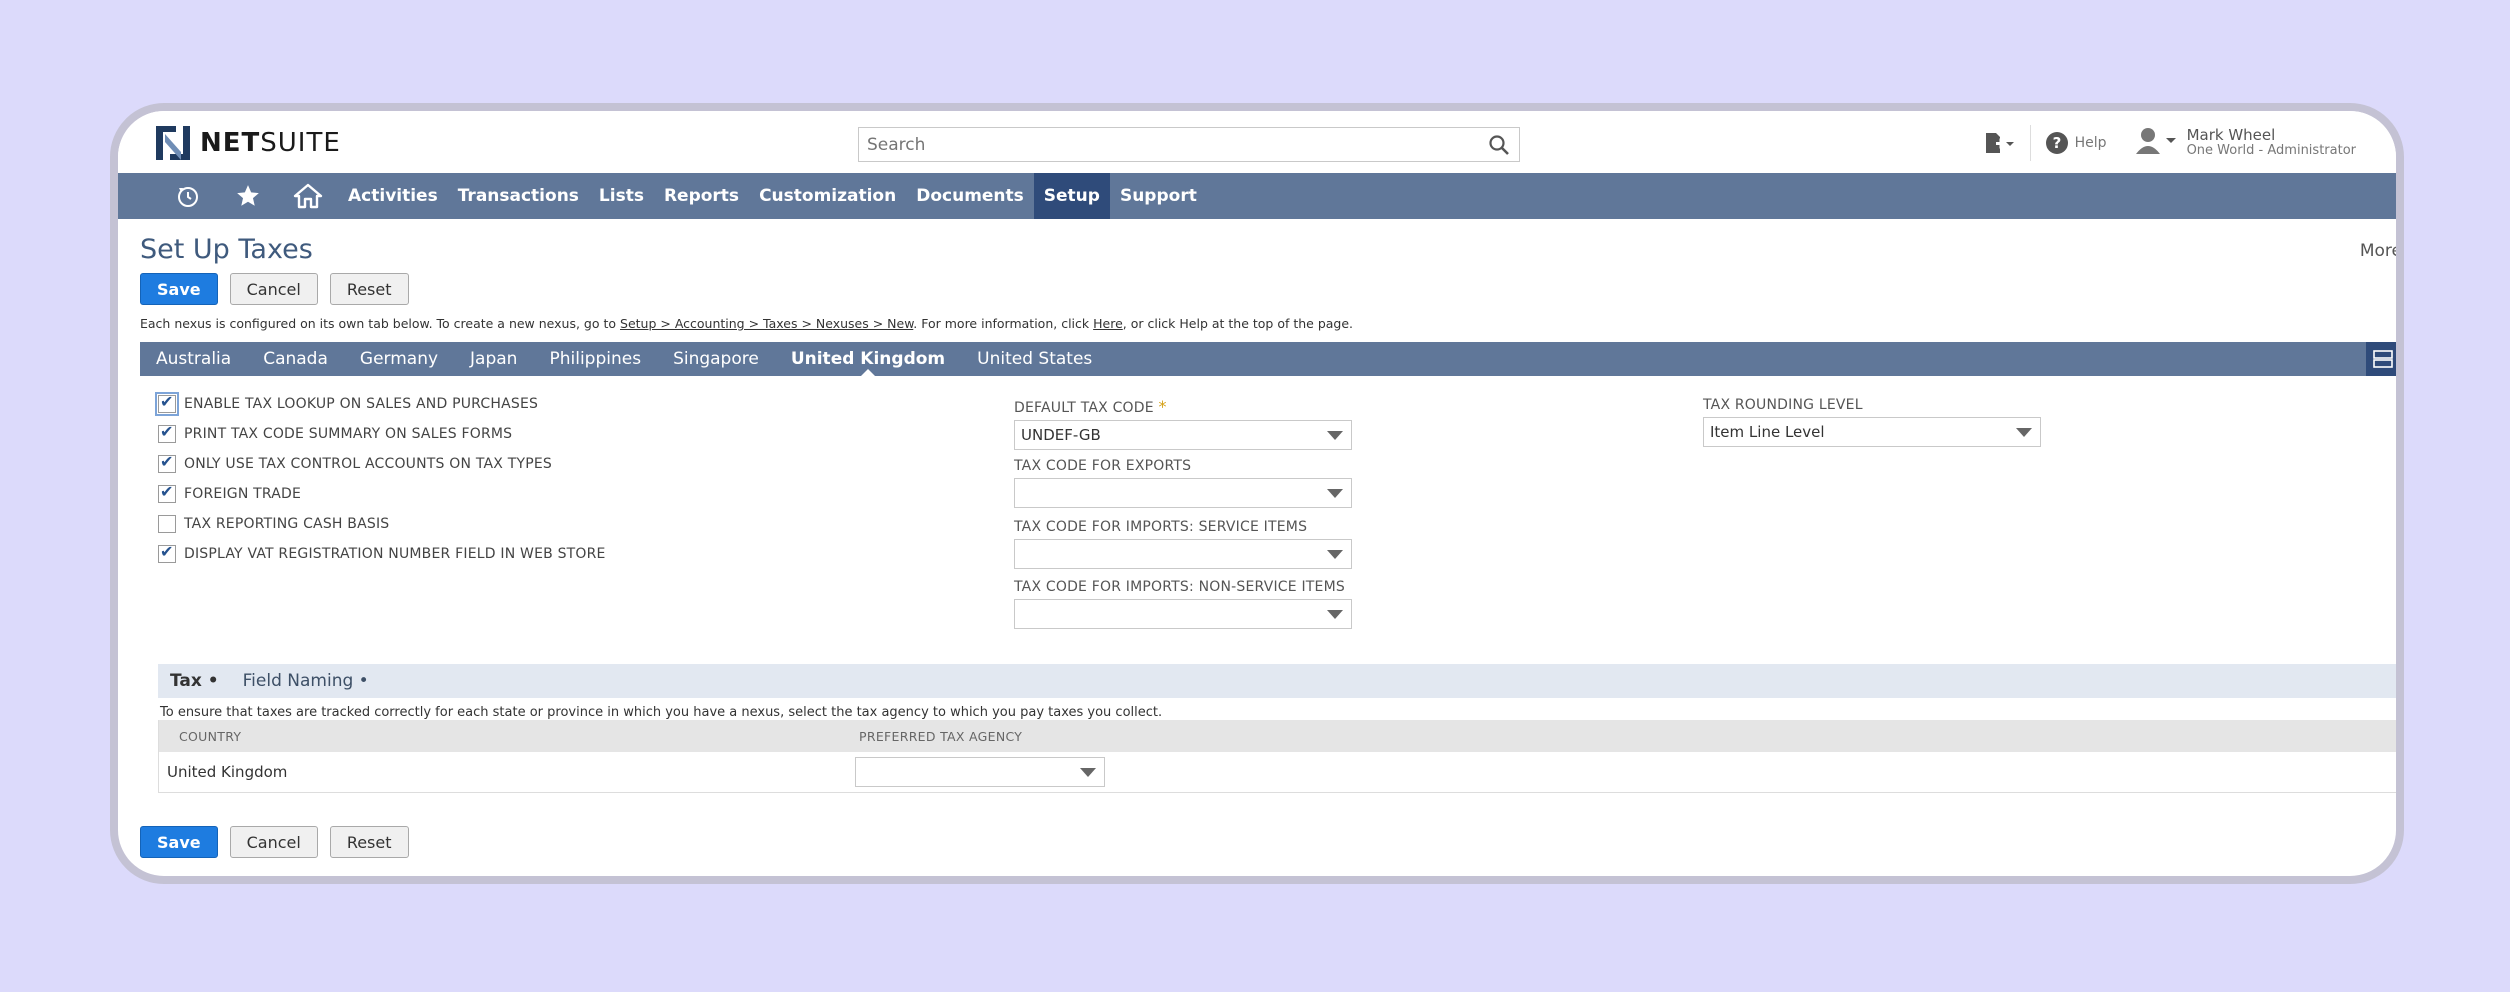 The image size is (2510, 992). I want to click on option-enable-tax-lookup: ENABLE TAX LOOKUP ON SALES AND PURCHASES, so click(380, 404).